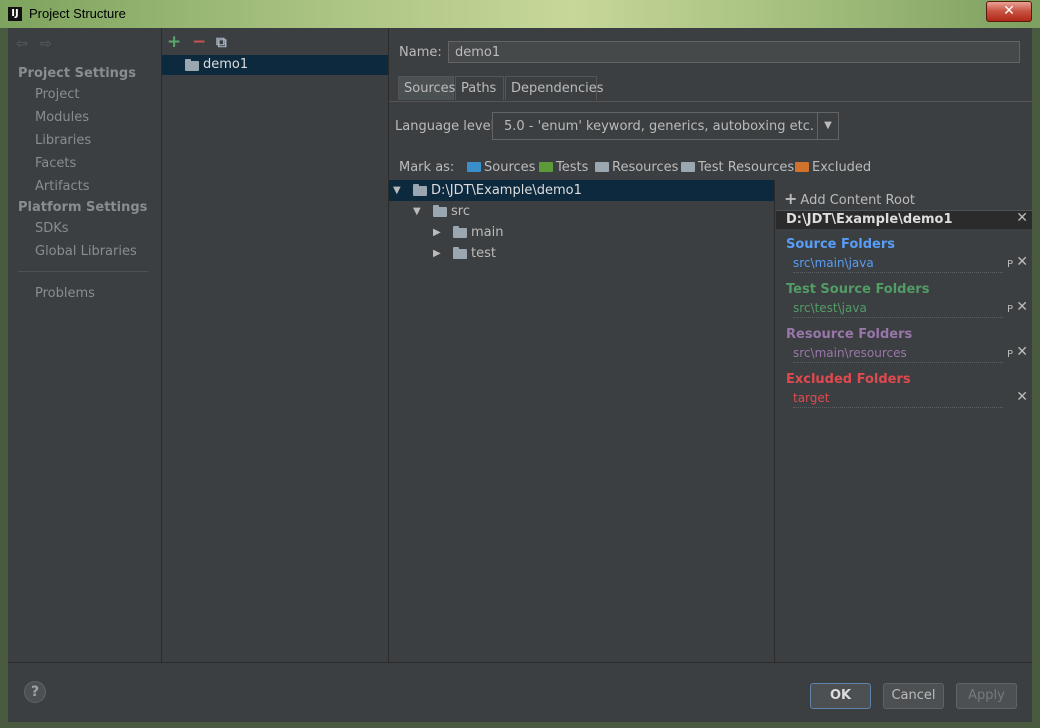 The width and height of the screenshot is (1040, 728). I want to click on nav-item-libraries: Libraries, so click(63, 140).